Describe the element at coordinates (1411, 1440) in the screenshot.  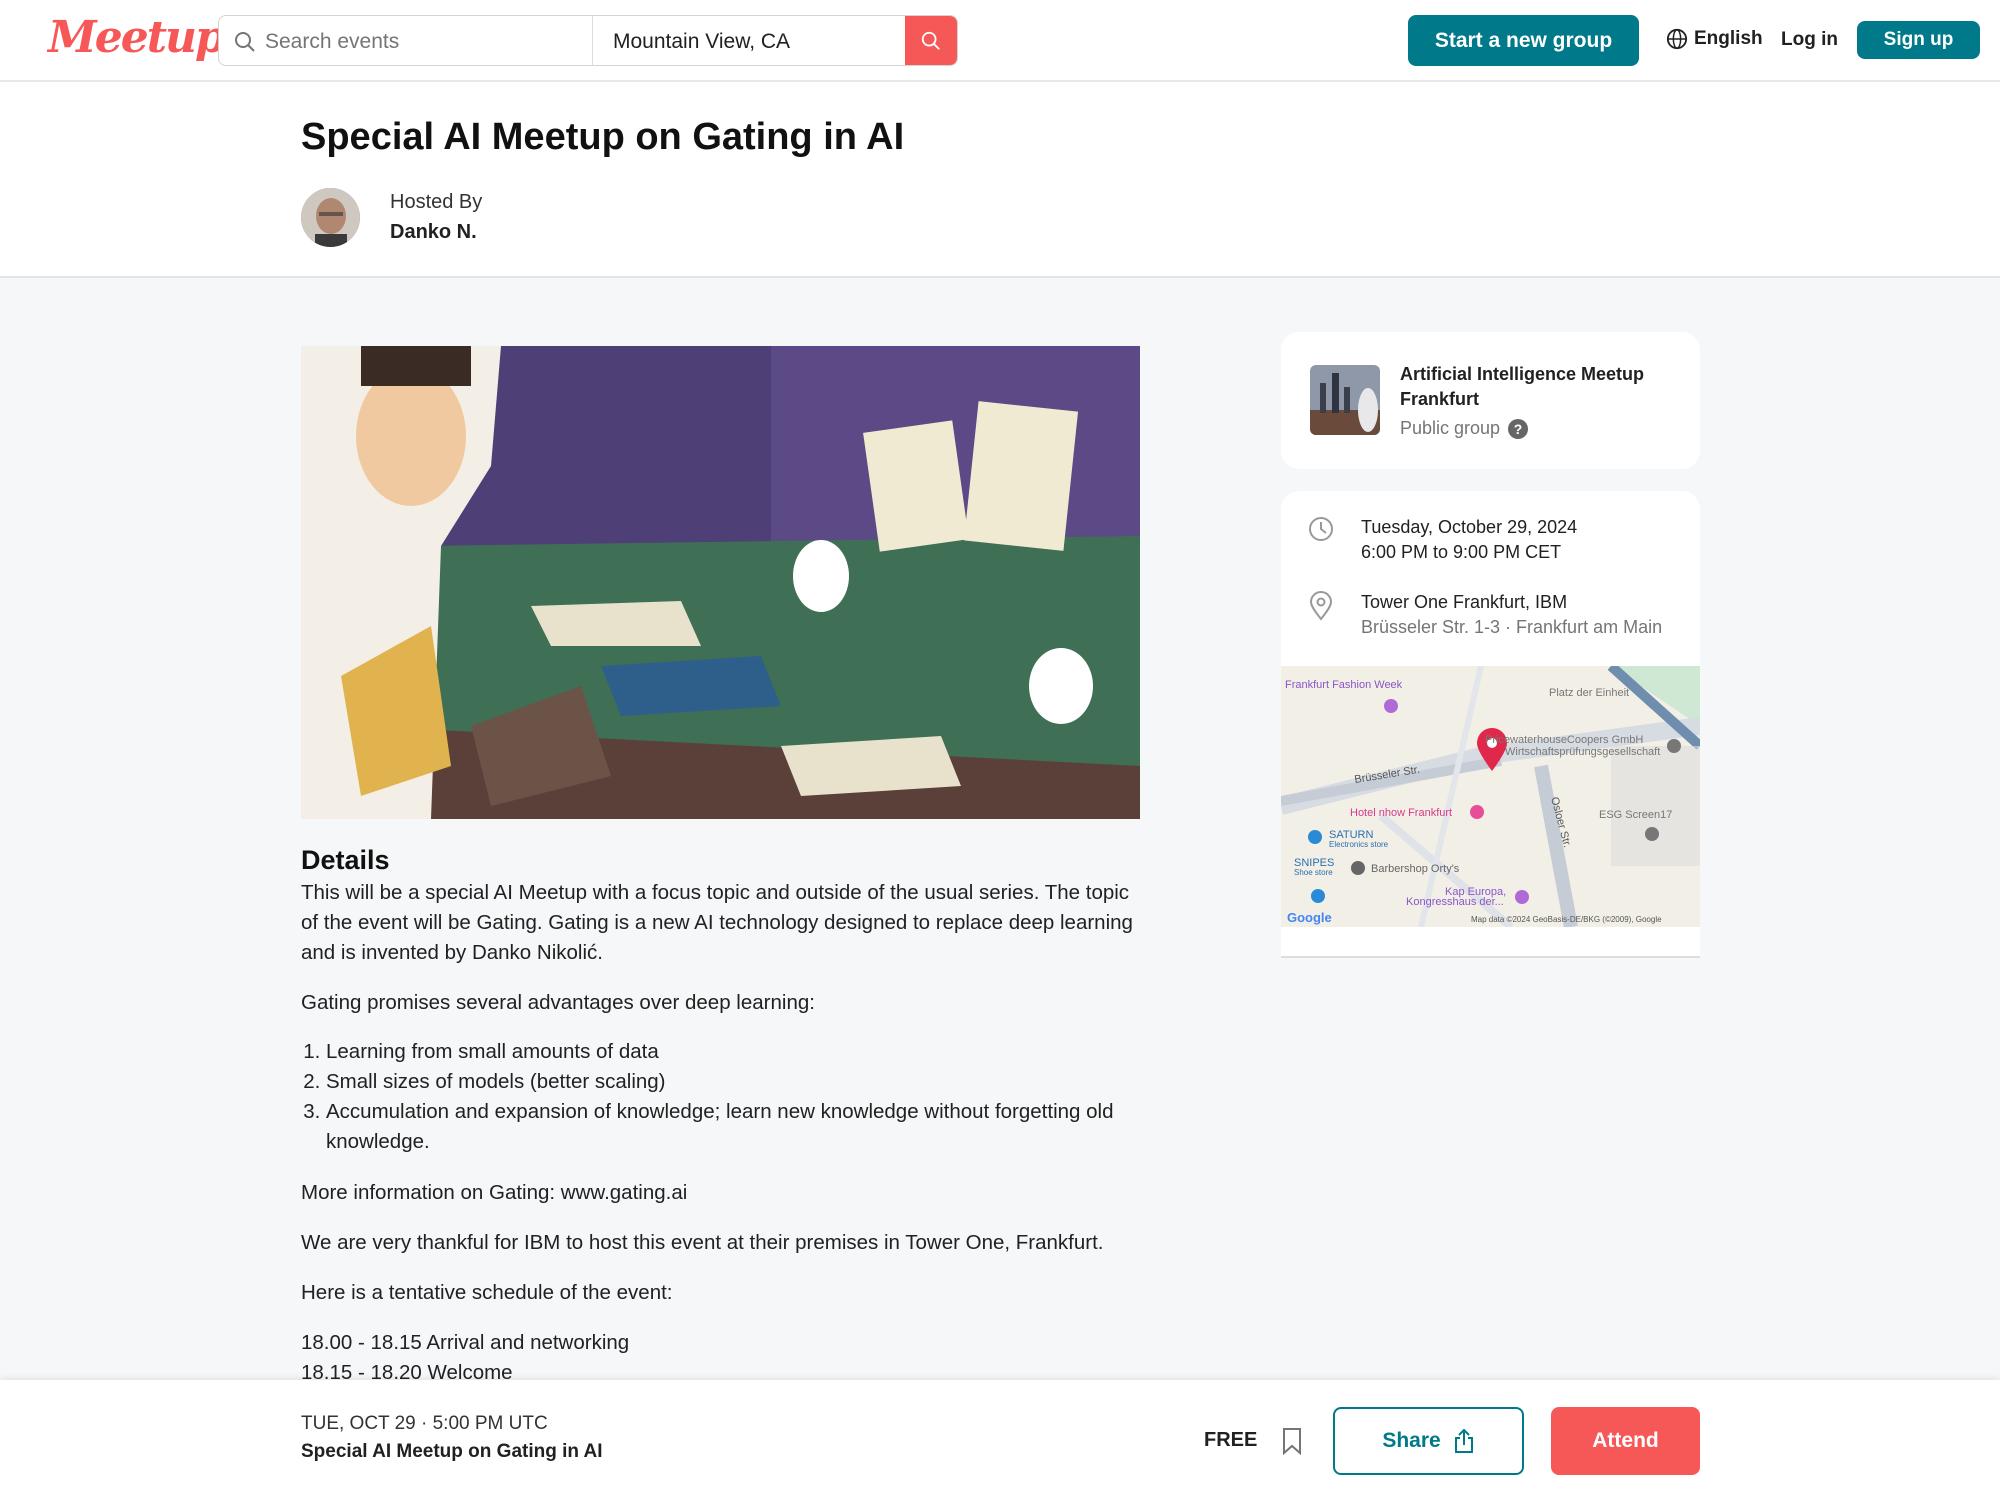
I see `share-label: Share` at that location.